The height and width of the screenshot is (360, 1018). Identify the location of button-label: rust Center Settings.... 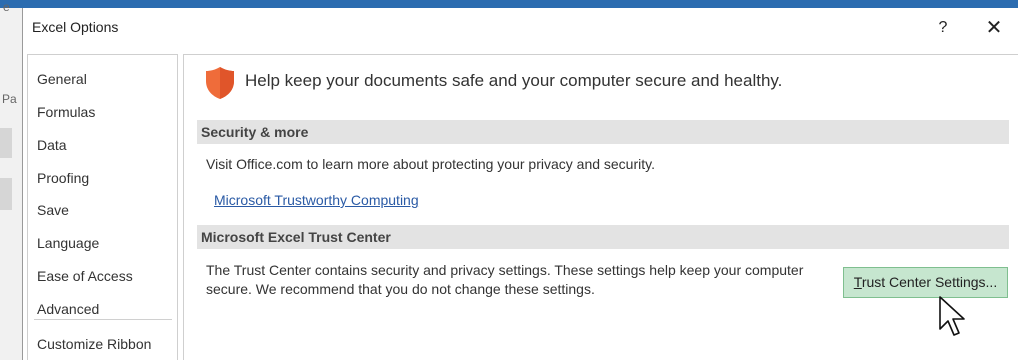
(929, 282).